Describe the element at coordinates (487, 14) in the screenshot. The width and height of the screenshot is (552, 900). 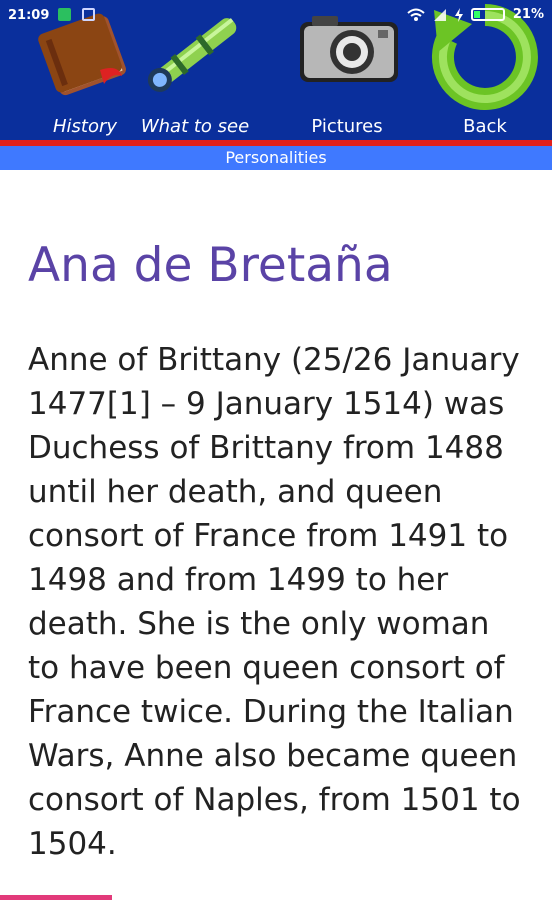
I see `battery-icon` at that location.